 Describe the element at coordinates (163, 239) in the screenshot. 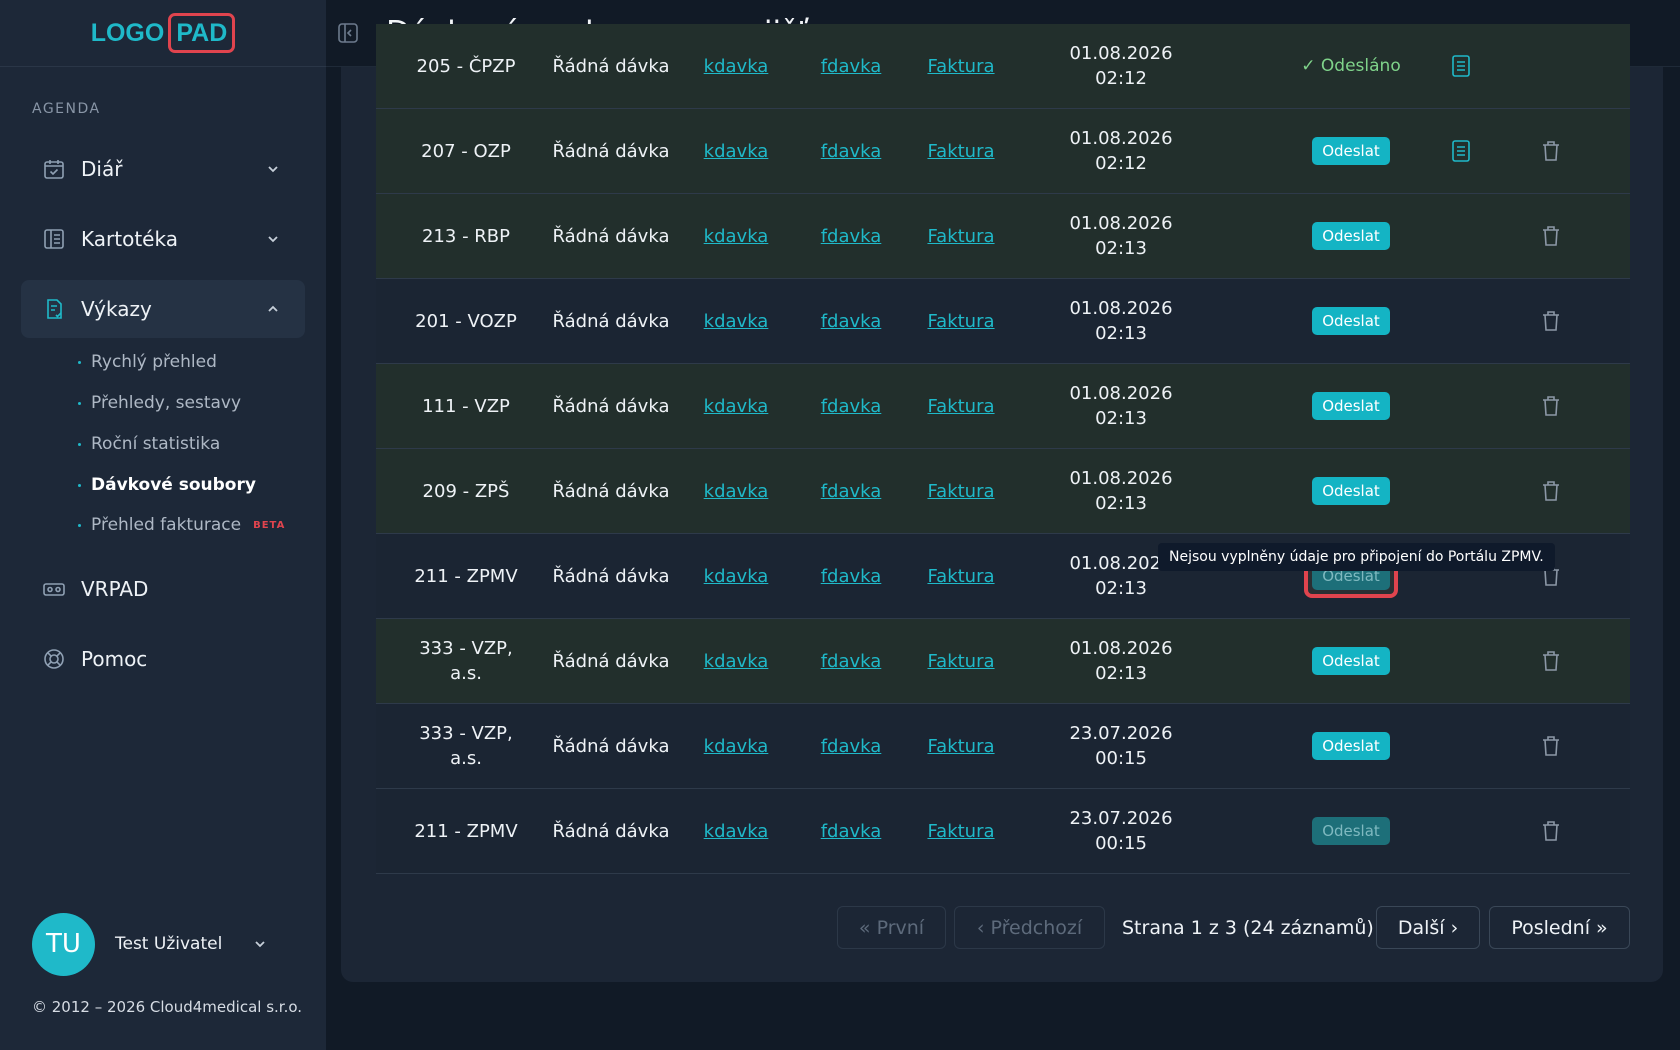

I see `sidebar-item-kartoteka: Kartotéka` at that location.